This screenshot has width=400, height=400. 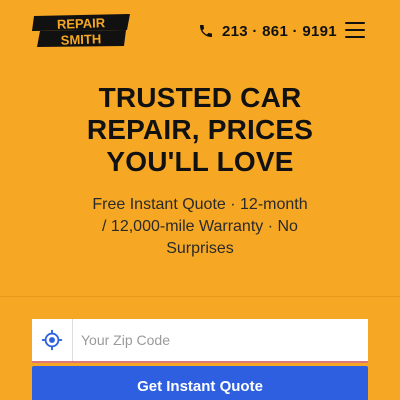 I want to click on hero-subtitle-line: Surprises, so click(x=200, y=248).